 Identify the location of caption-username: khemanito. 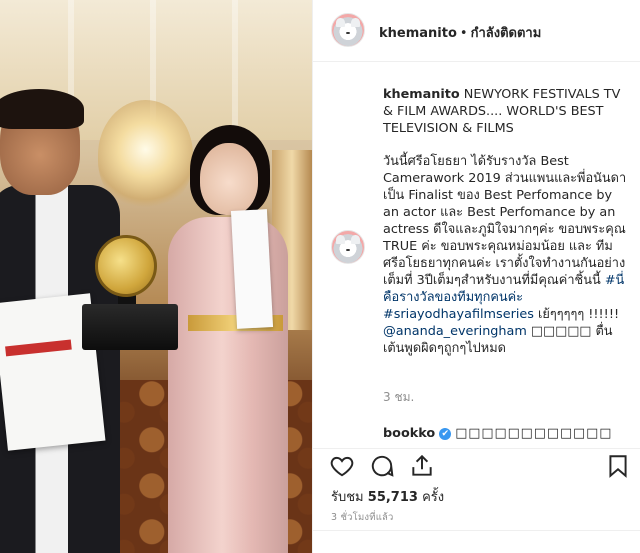
(421, 94).